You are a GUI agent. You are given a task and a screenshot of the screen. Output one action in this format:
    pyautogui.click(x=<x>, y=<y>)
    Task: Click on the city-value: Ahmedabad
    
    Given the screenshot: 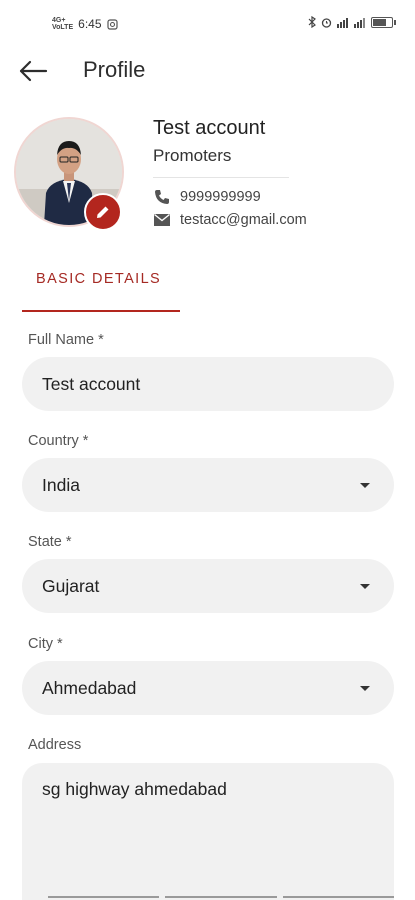 What is the action you would take?
    pyautogui.click(x=89, y=687)
    